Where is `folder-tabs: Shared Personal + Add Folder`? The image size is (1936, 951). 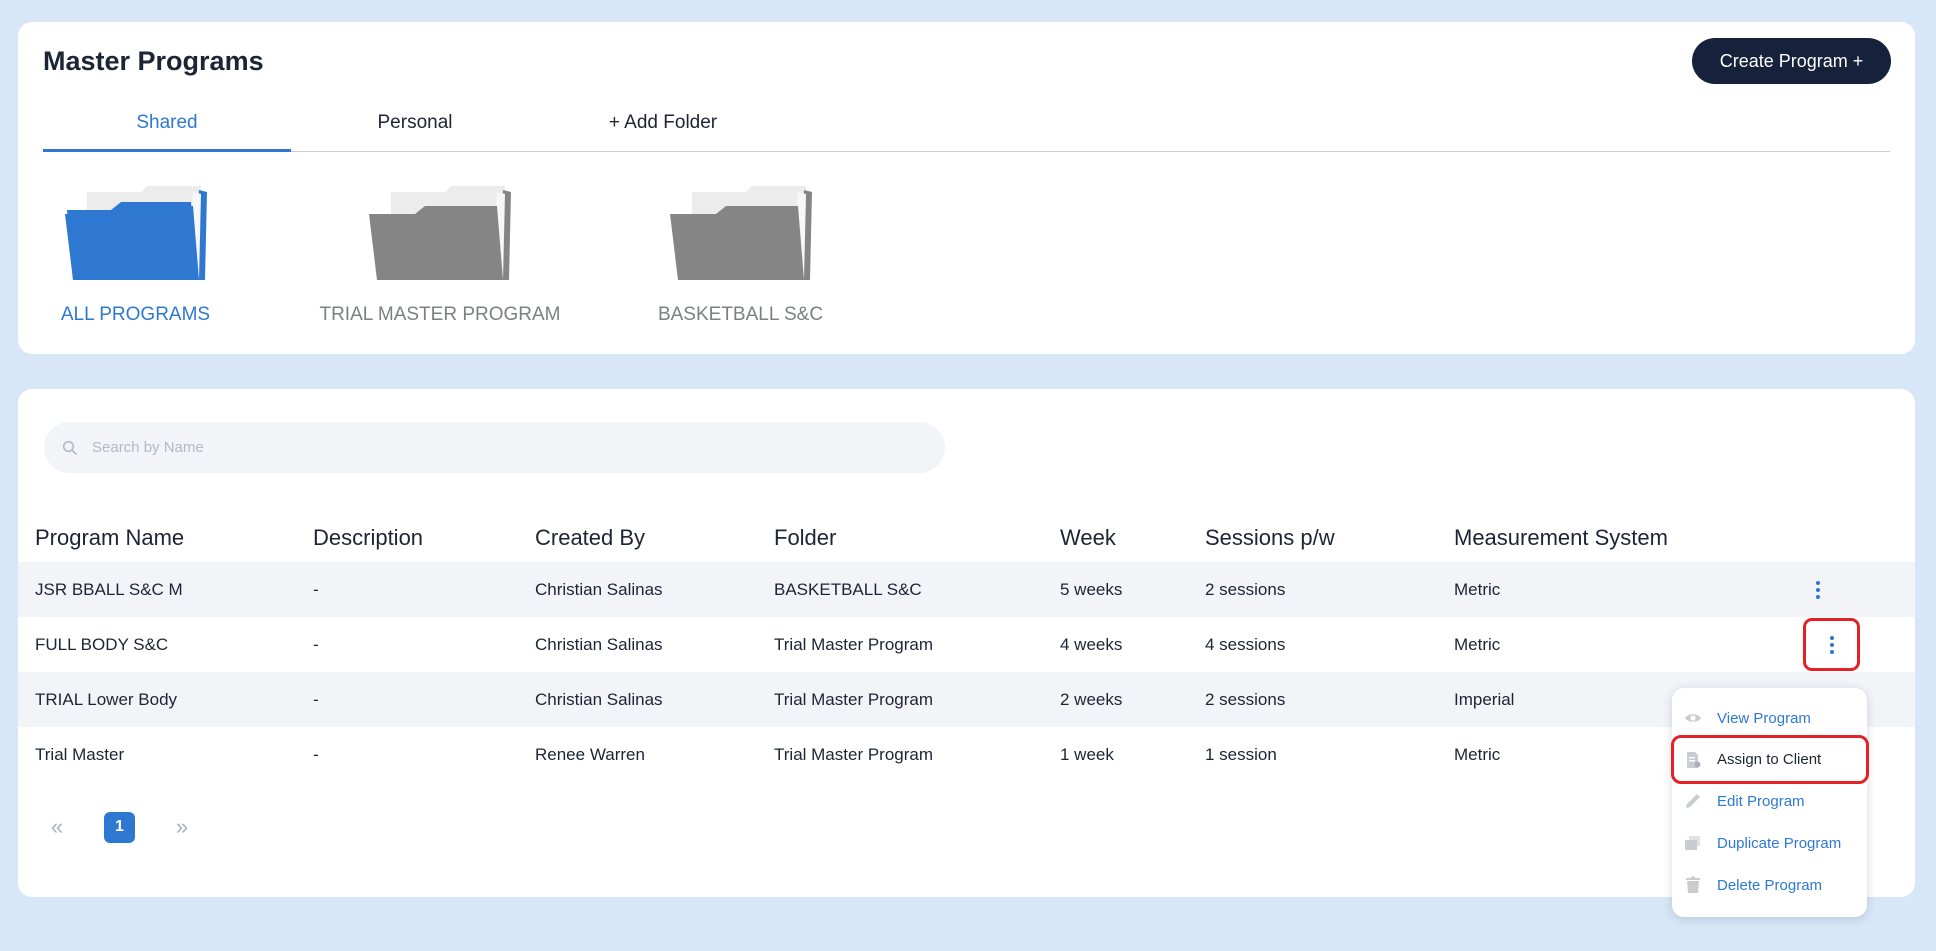
folder-tabs: Shared Personal + Add Folder is located at coordinates (966, 131).